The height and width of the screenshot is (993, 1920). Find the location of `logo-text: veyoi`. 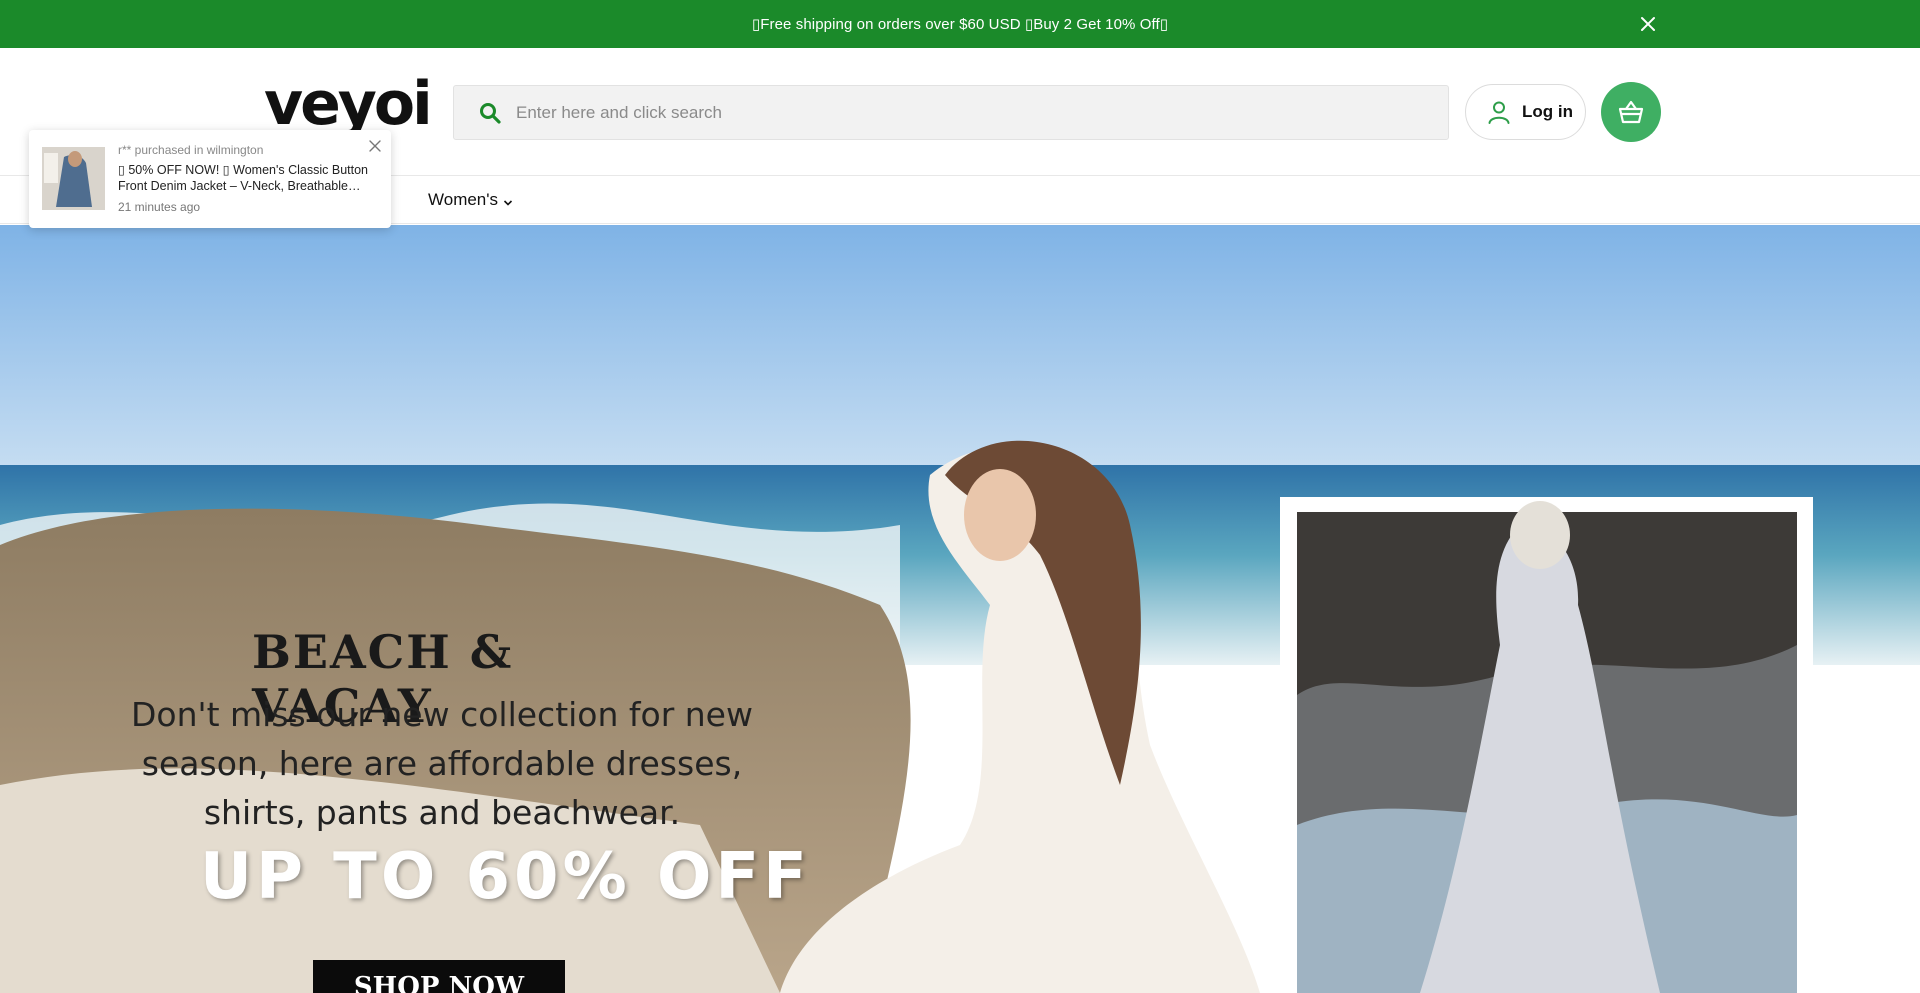

logo-text: veyoi is located at coordinates (348, 104).